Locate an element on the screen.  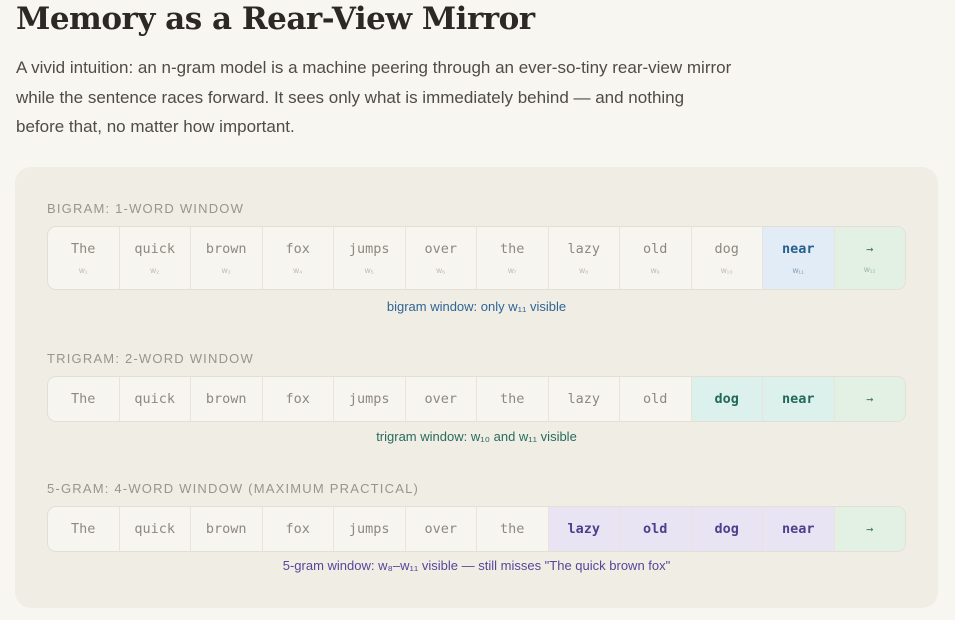
trigram-label: TRIGRAM: 2-WORD WINDOW is located at coordinates (150, 358).